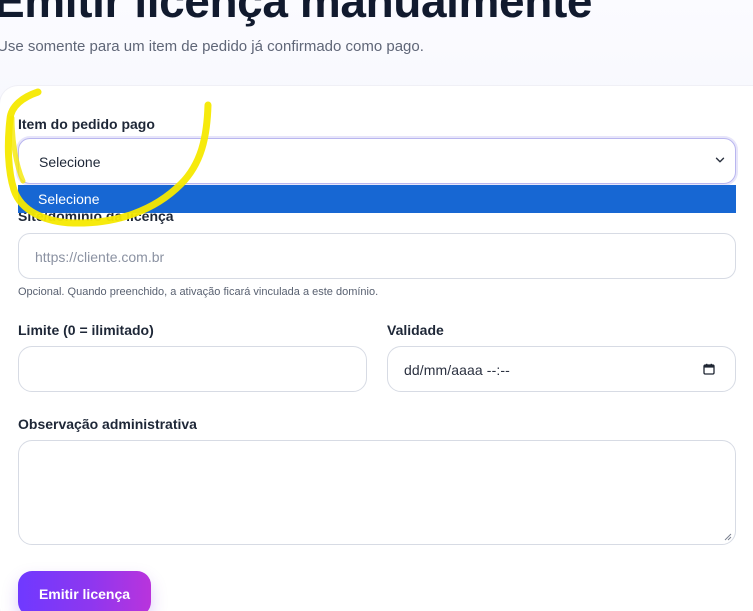 The width and height of the screenshot is (753, 611). I want to click on validity-label: Validade, so click(415, 330).